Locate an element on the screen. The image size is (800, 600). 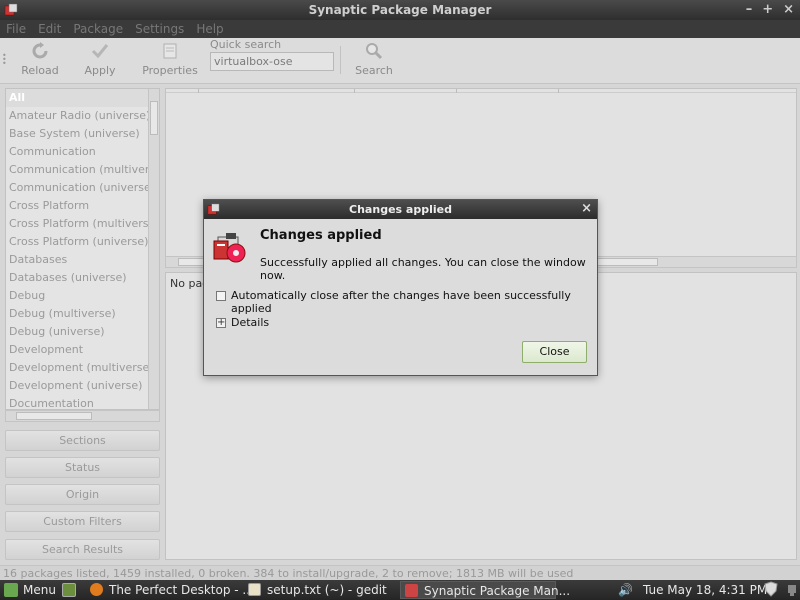
category-item: Development (universe) is located at coordinates (82, 386).